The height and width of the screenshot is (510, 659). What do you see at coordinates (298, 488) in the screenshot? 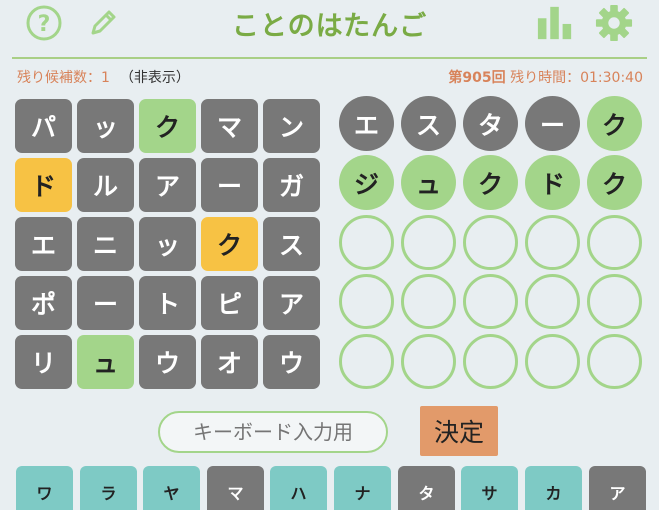
I see `keyboard-key: ハ` at bounding box center [298, 488].